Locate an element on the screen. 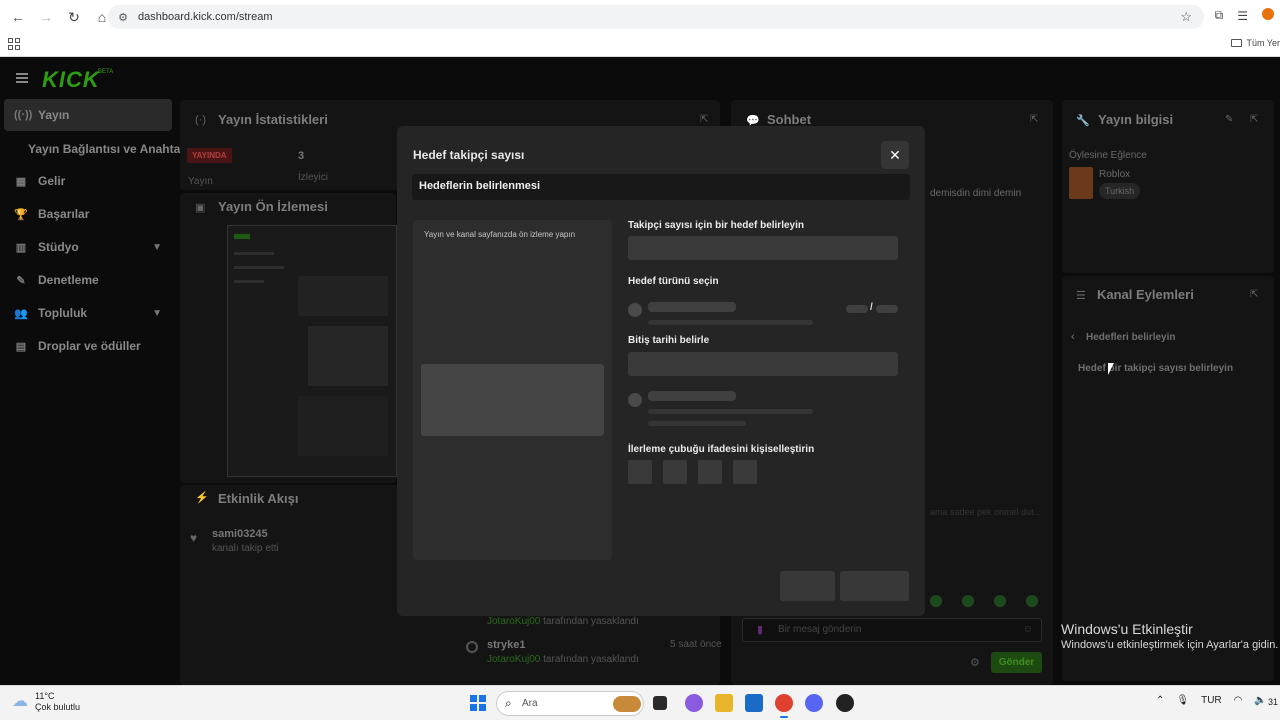 Image resolution: width=1280 pixels, height=720 pixels. preview-line is located at coordinates (259, 267).